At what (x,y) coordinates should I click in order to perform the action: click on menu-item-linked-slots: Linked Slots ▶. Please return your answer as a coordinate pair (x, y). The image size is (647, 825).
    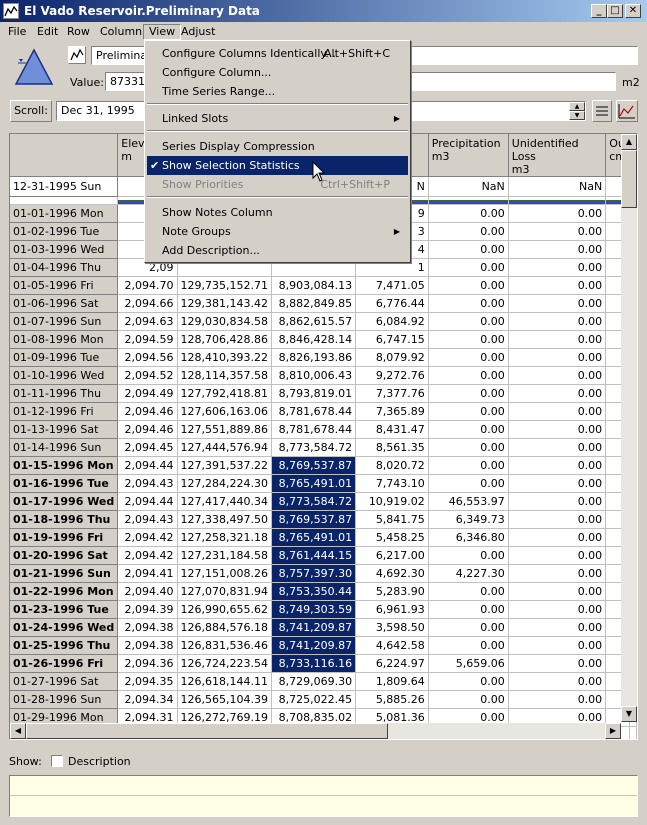
    Looking at the image, I should click on (277, 118).